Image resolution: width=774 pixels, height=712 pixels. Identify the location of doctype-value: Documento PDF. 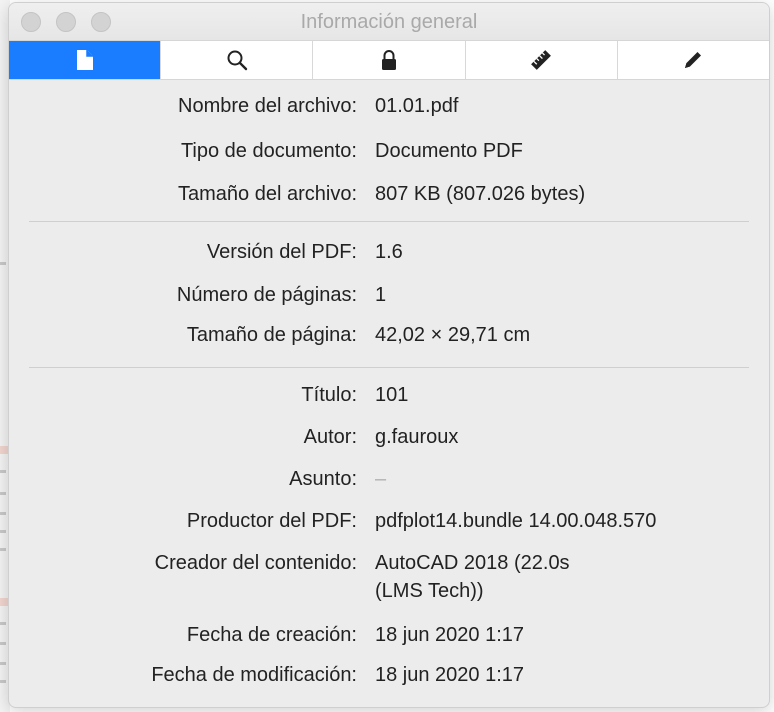
(449, 151).